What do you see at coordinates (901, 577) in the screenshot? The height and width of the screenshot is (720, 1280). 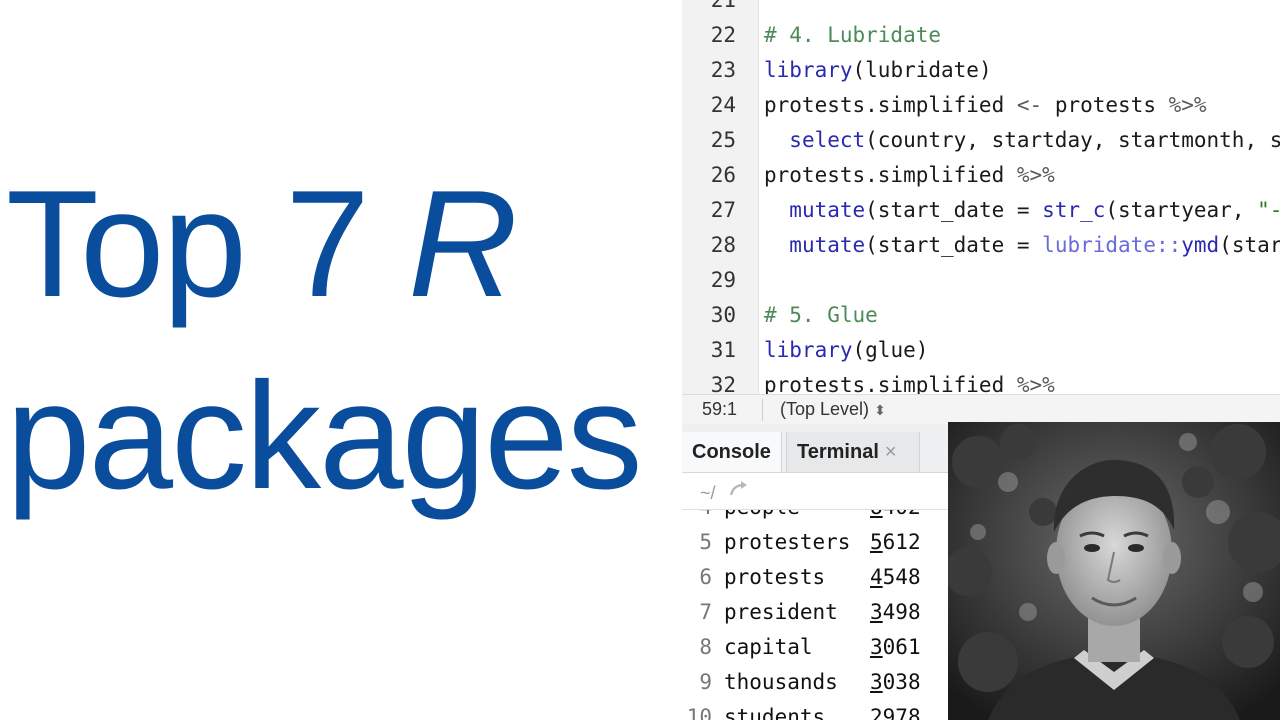 I see `row-count-rest: 548` at bounding box center [901, 577].